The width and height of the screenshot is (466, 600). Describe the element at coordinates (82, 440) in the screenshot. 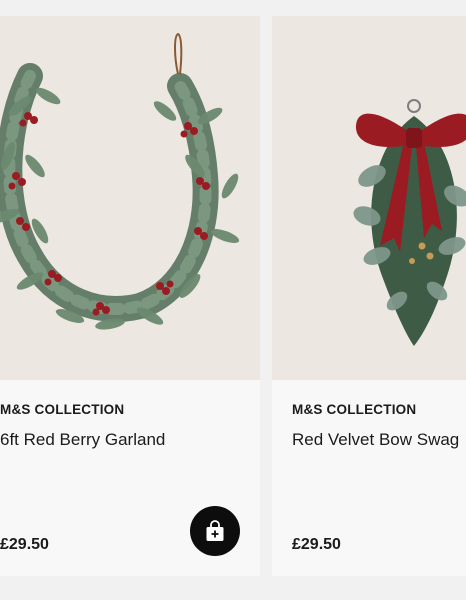

I see `product-title: 6ft Red Berry Garland` at that location.